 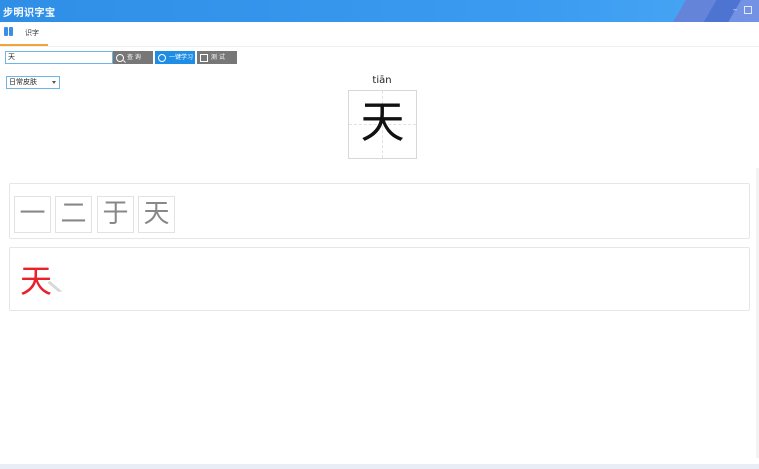 What do you see at coordinates (156, 214) in the screenshot?
I see `stroke-step: 天` at bounding box center [156, 214].